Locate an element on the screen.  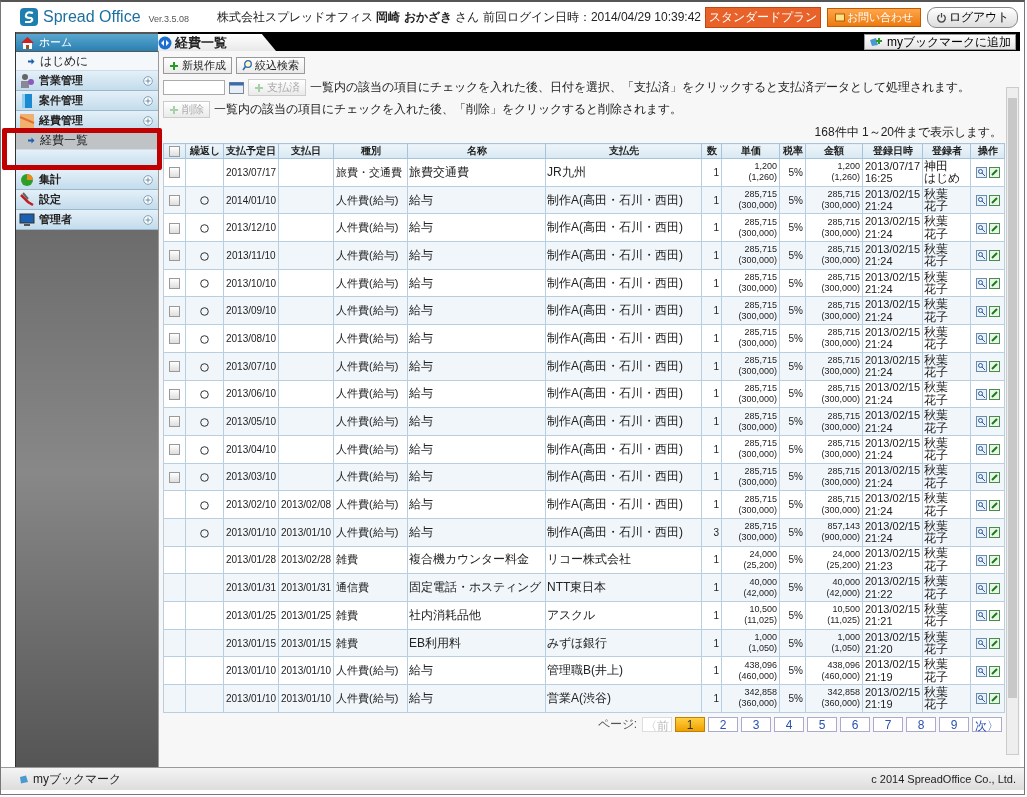
sidebar-item: 設定 is located at coordinates (87, 200).